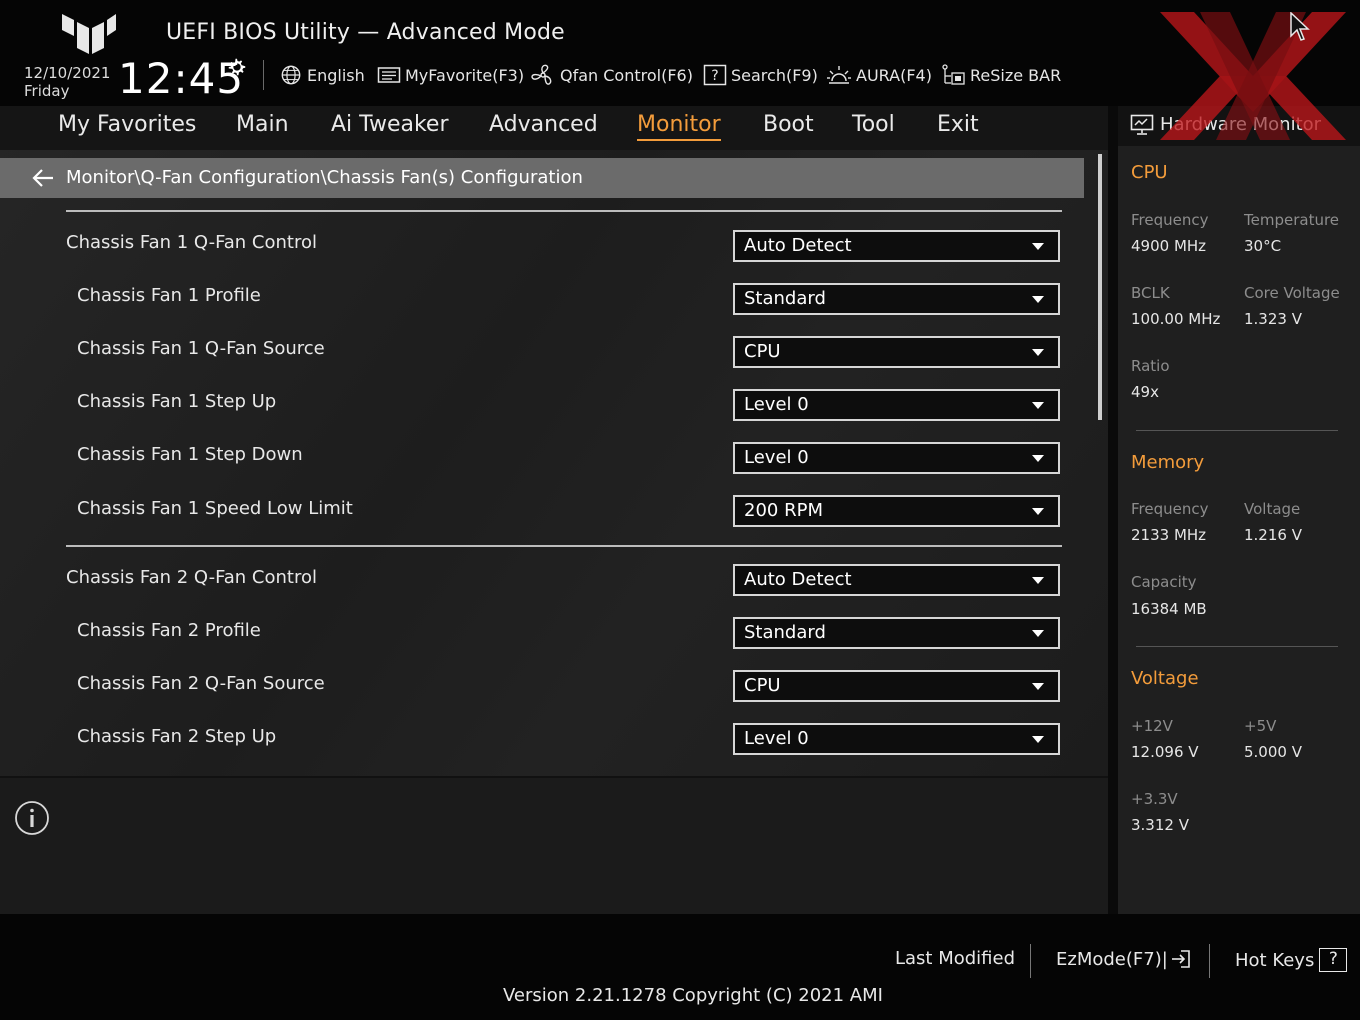 Image resolution: width=1360 pixels, height=1020 pixels. Describe the element at coordinates (191, 577) in the screenshot. I see `setting-label: Chassis Fan 2 Q-Fan Control` at that location.